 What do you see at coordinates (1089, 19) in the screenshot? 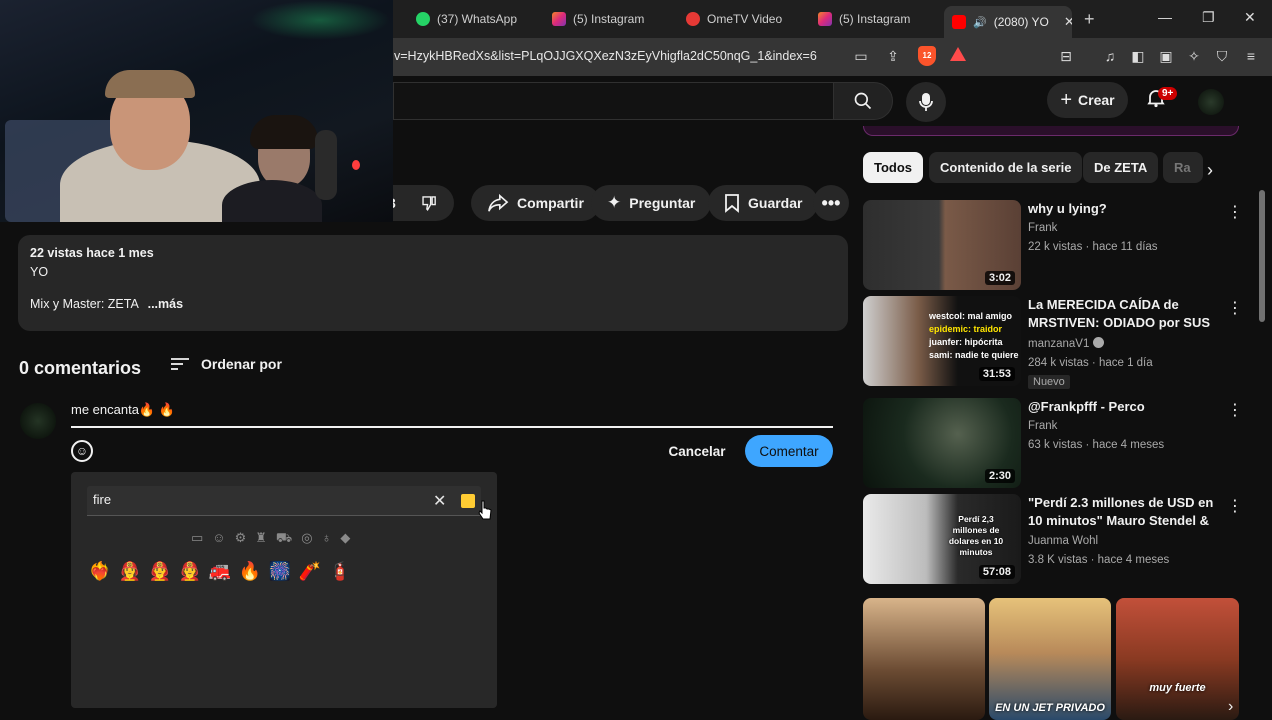
I see `new-tab-button: +` at bounding box center [1089, 19].